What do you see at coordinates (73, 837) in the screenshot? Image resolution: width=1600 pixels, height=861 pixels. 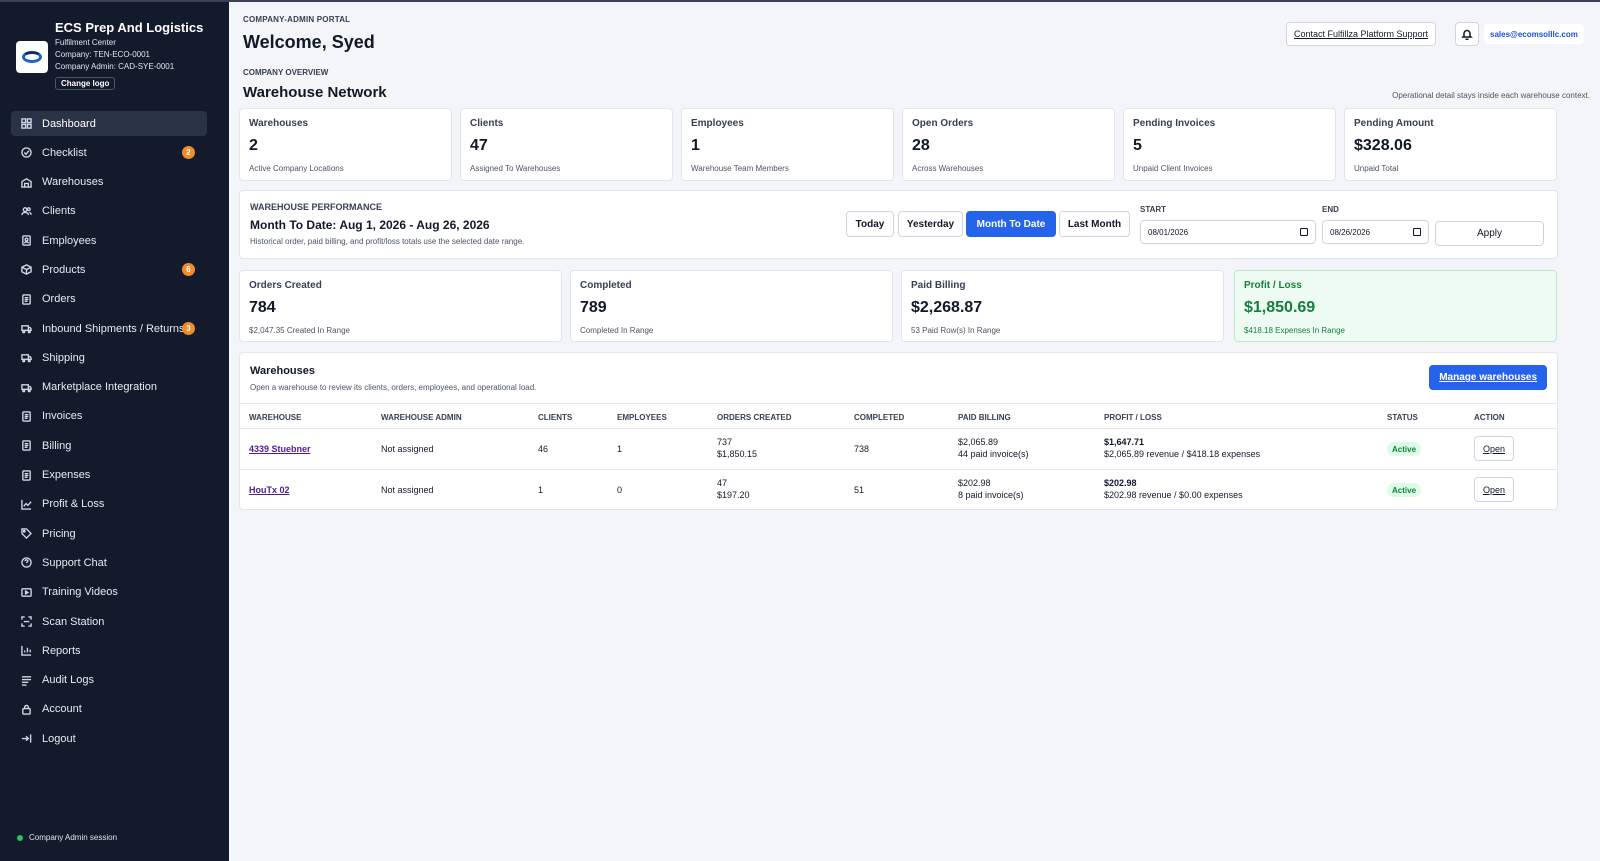 I see `session-label: Company Admin session` at bounding box center [73, 837].